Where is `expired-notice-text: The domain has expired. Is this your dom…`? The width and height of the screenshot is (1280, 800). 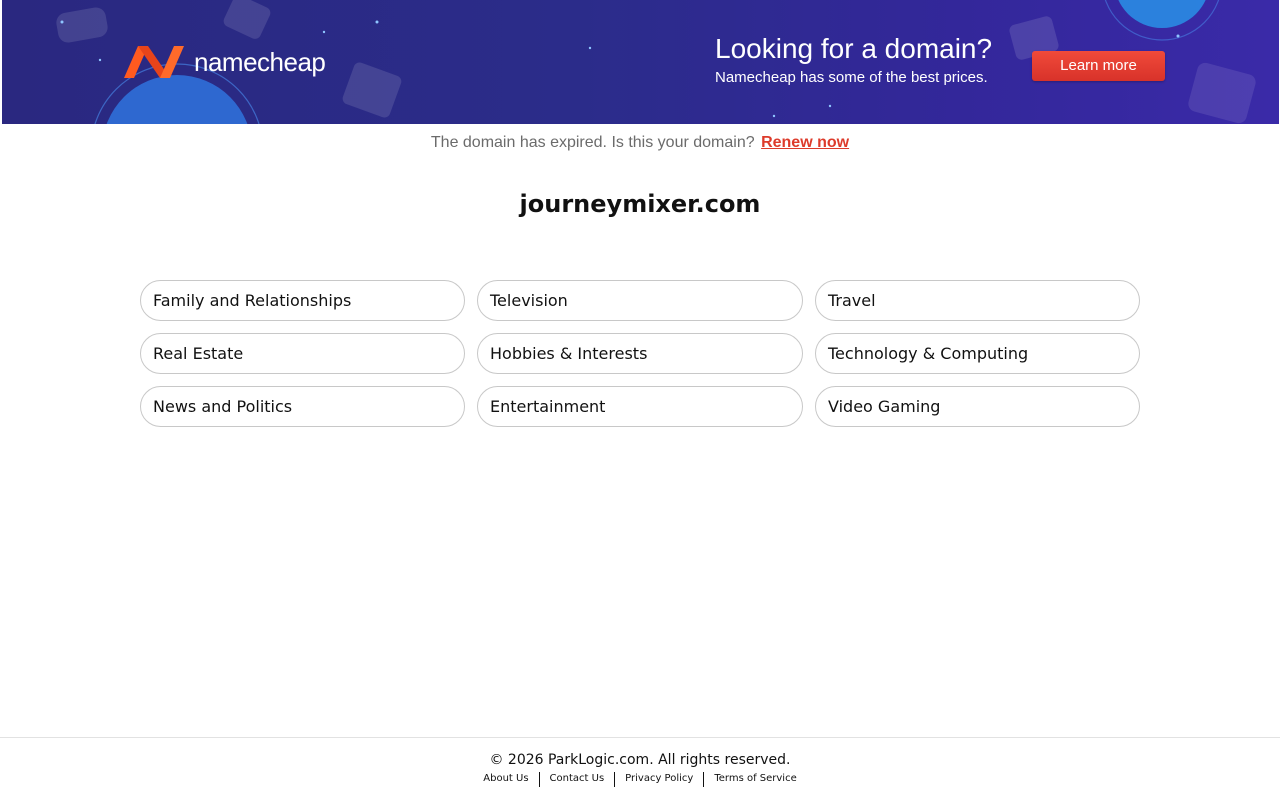
expired-notice-text: The domain has expired. Is this your dom… is located at coordinates (592, 142).